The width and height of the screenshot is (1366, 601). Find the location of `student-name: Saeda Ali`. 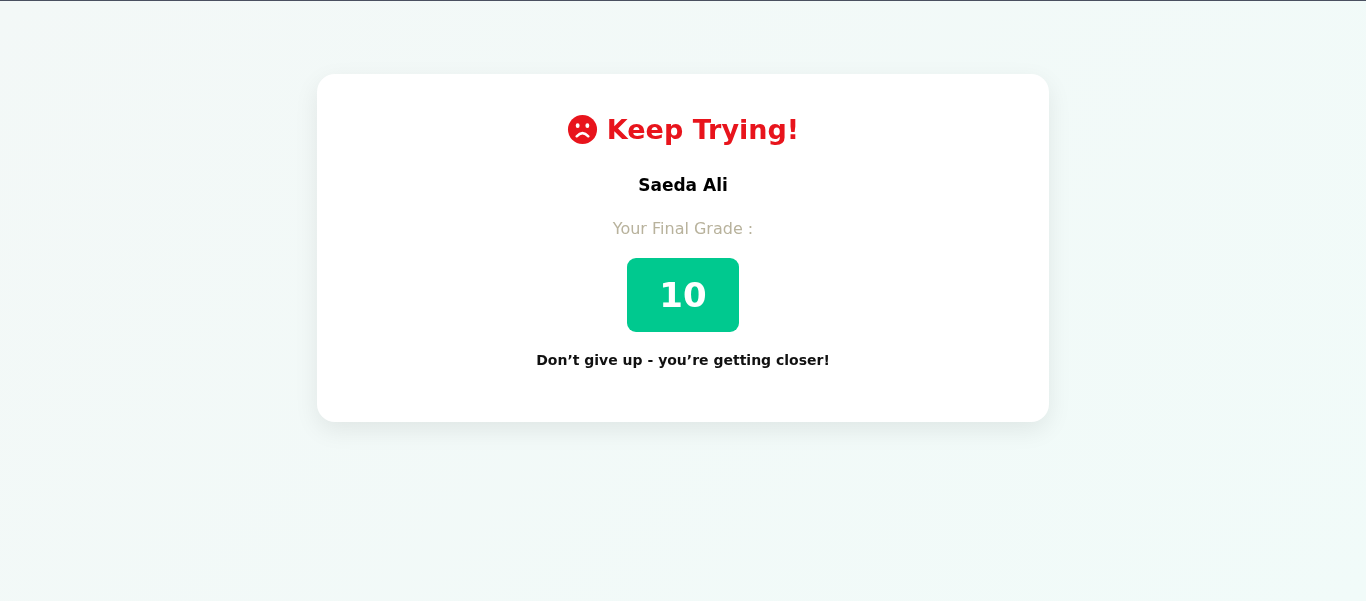

student-name: Saeda Ali is located at coordinates (683, 185).